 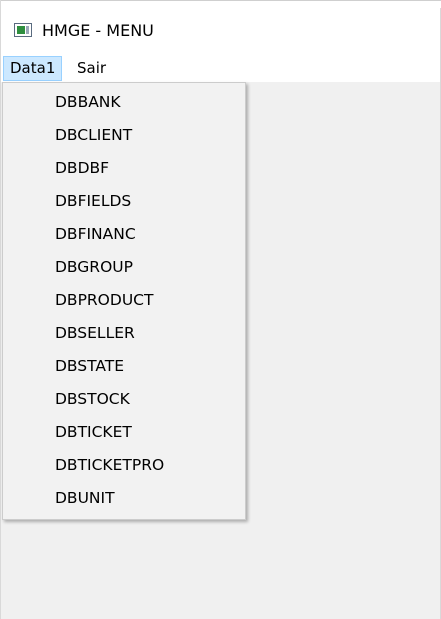 I want to click on menu-item-dbstock: DBSTOCK, so click(x=124, y=399).